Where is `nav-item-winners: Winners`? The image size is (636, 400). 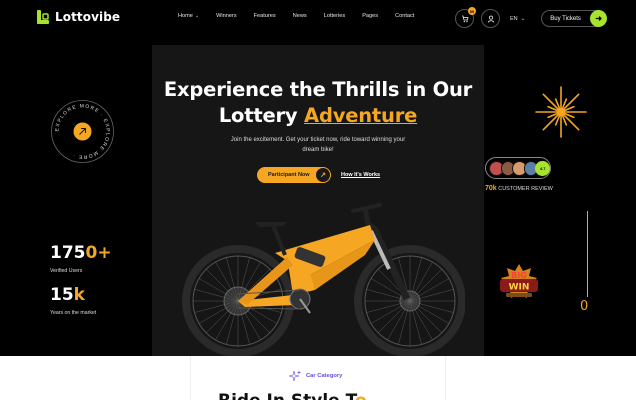
nav-item-winners: Winners is located at coordinates (226, 16).